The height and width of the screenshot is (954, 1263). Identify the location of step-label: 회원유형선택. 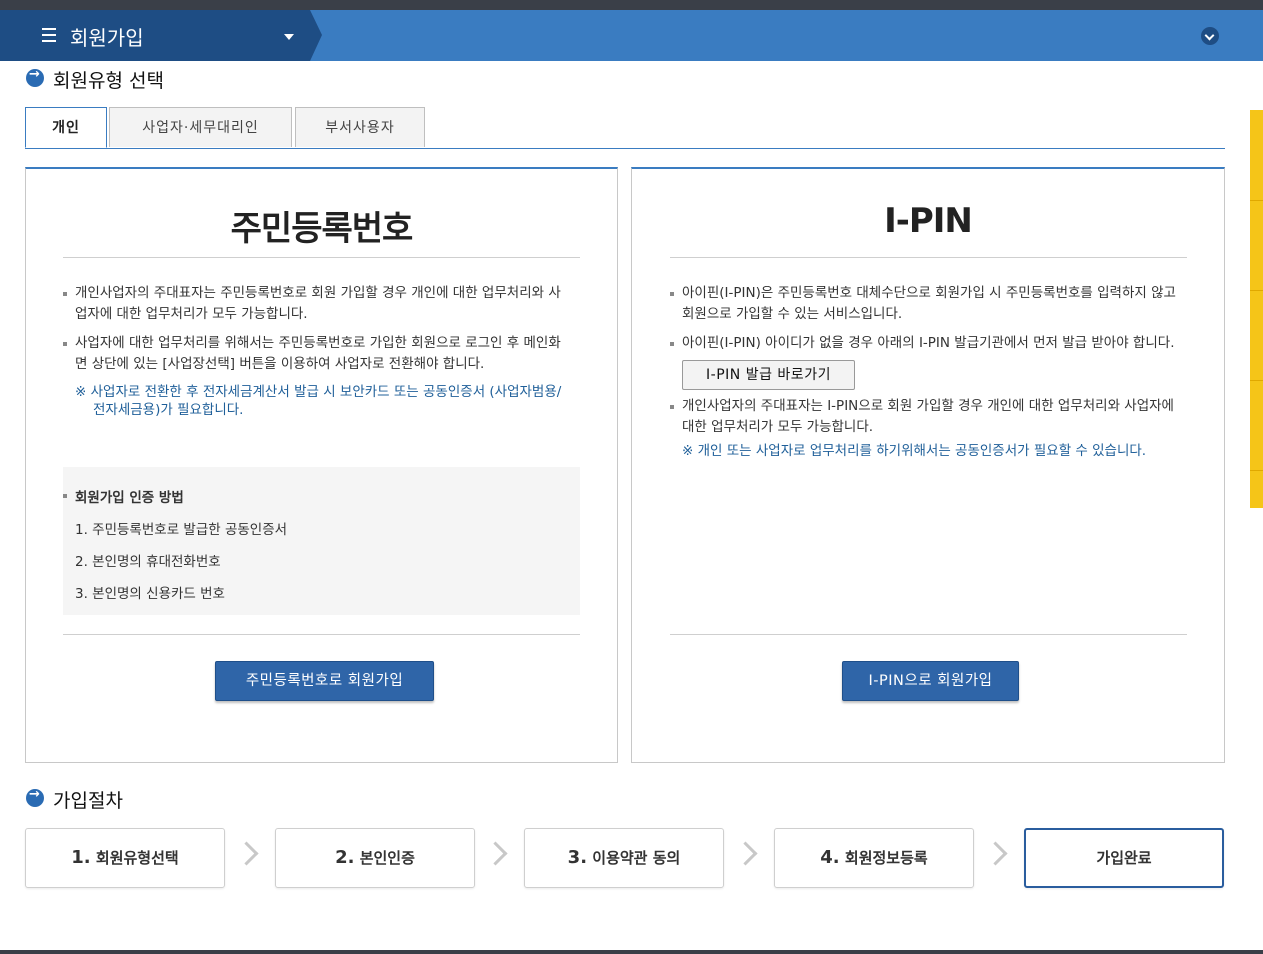
(137, 858).